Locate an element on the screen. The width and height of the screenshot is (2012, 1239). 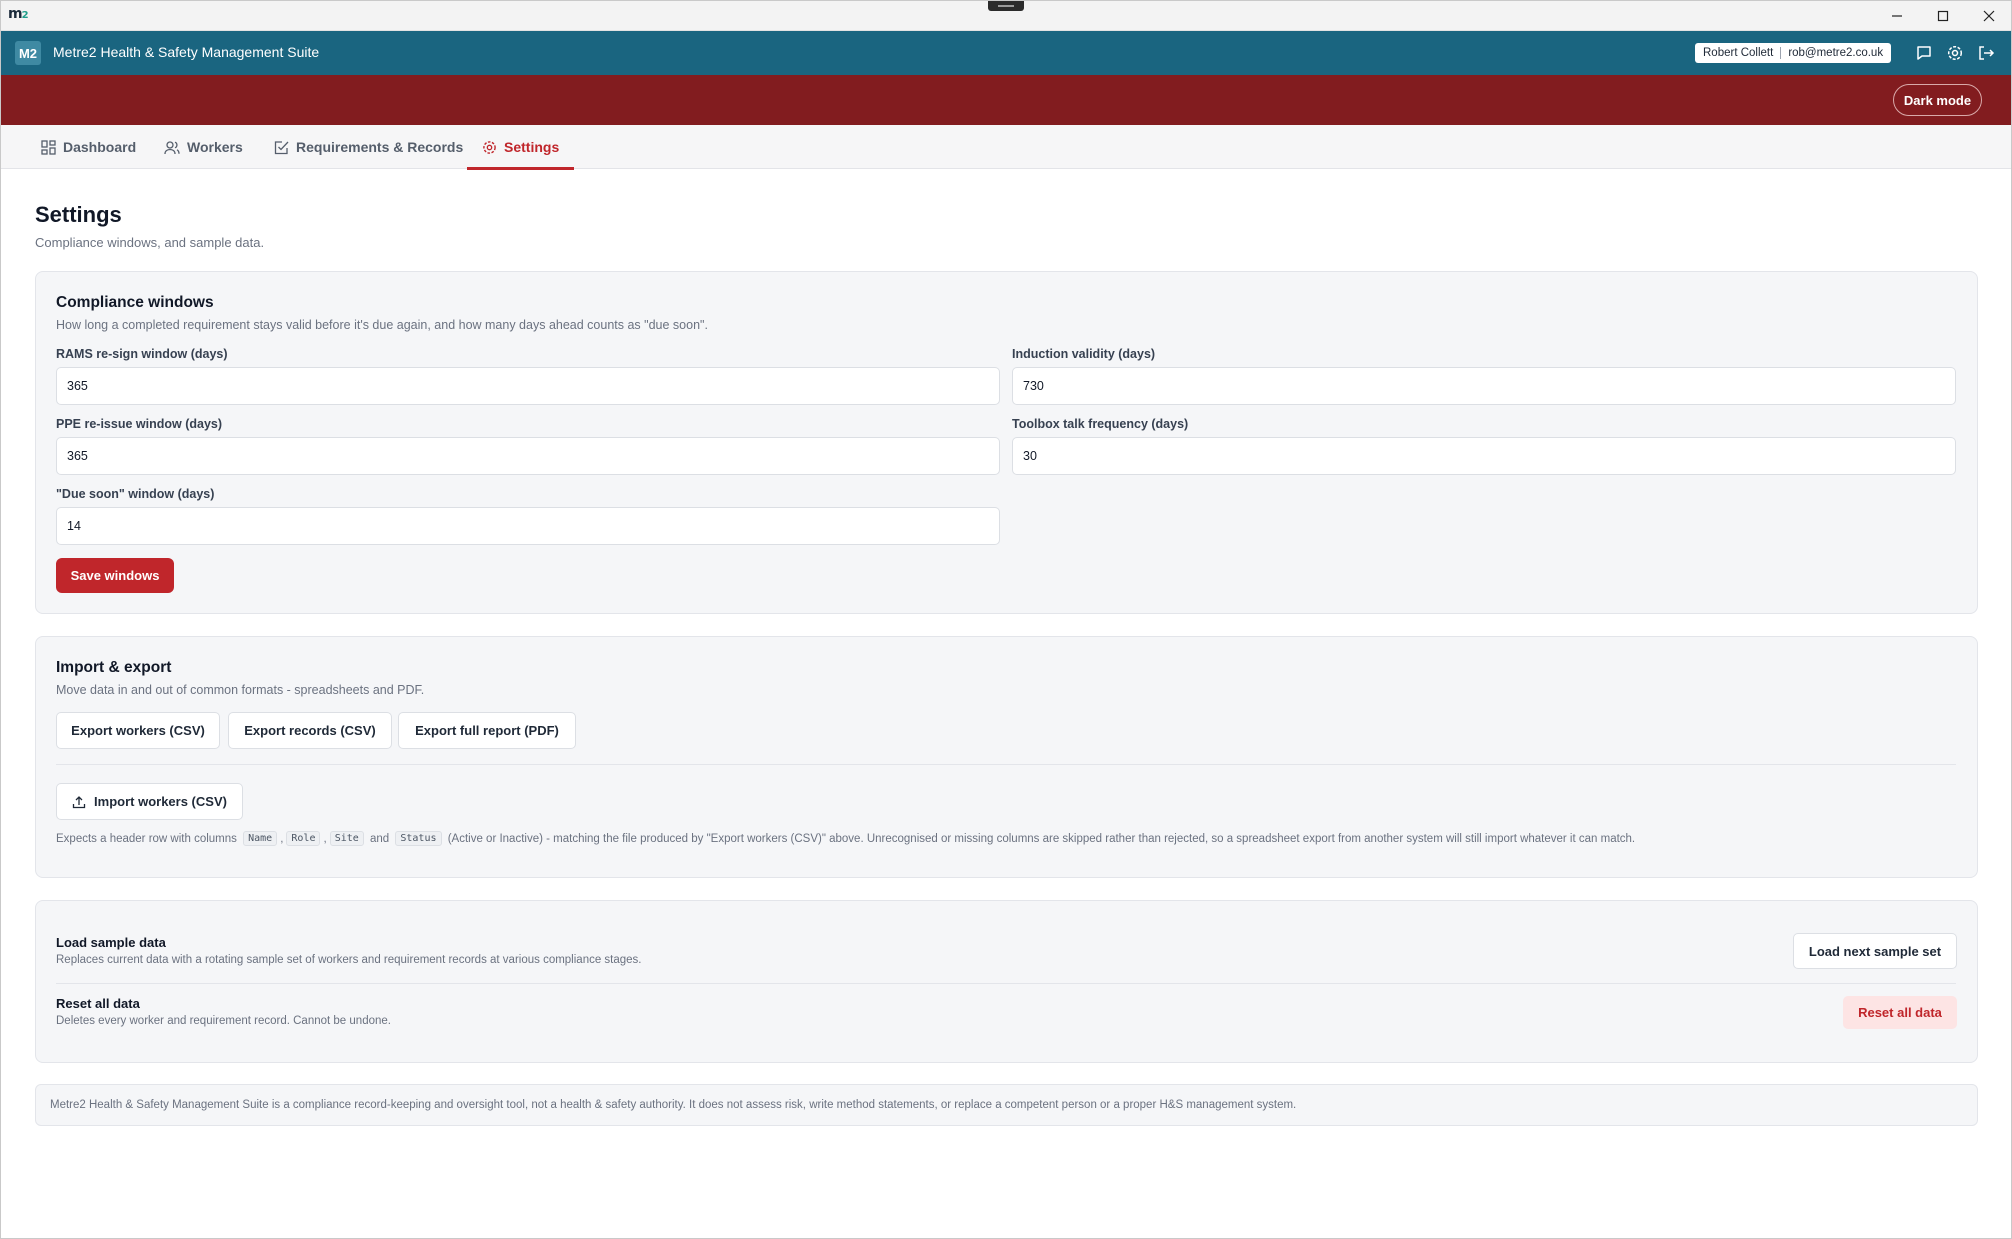
app-logo: M2 is located at coordinates (28, 53).